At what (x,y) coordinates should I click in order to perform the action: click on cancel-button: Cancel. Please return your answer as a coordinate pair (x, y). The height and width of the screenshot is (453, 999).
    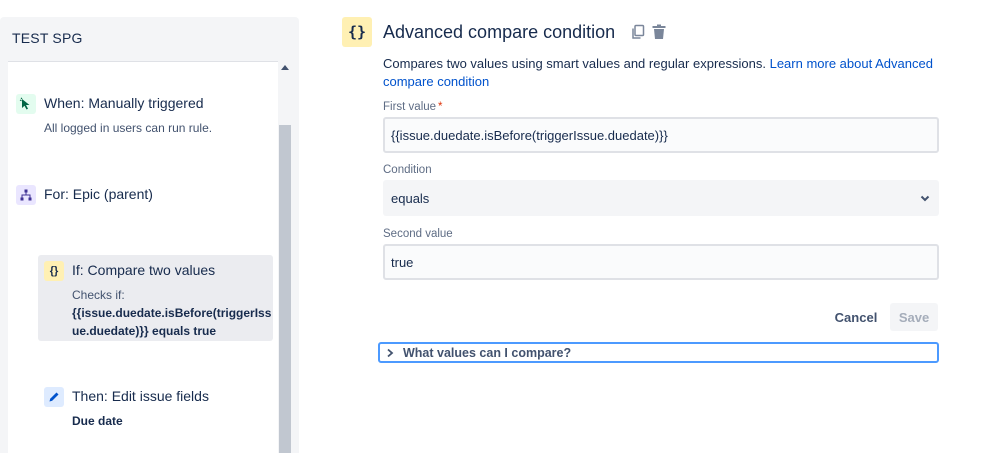
    Looking at the image, I should click on (856, 317).